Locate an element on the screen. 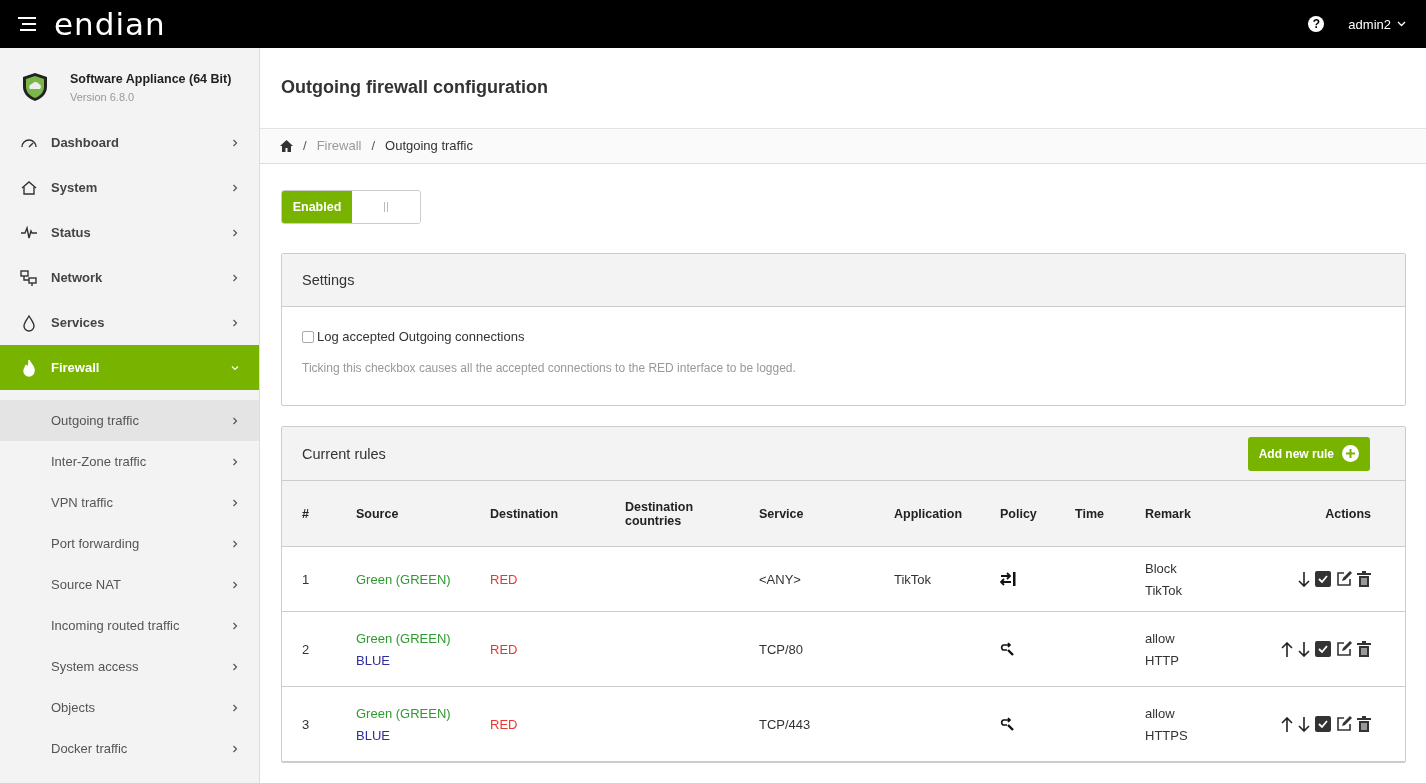 The width and height of the screenshot is (1426, 783). version-text: Version 6.8.0 is located at coordinates (103, 97).